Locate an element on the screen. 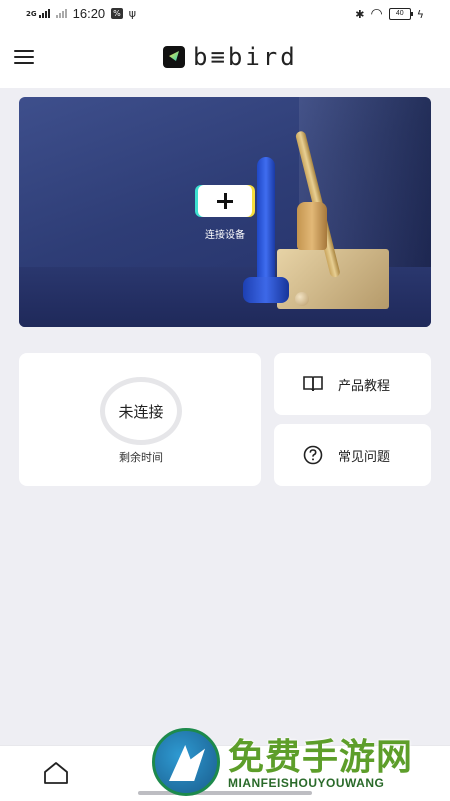  signal-bars-icon is located at coordinates (44, 13).